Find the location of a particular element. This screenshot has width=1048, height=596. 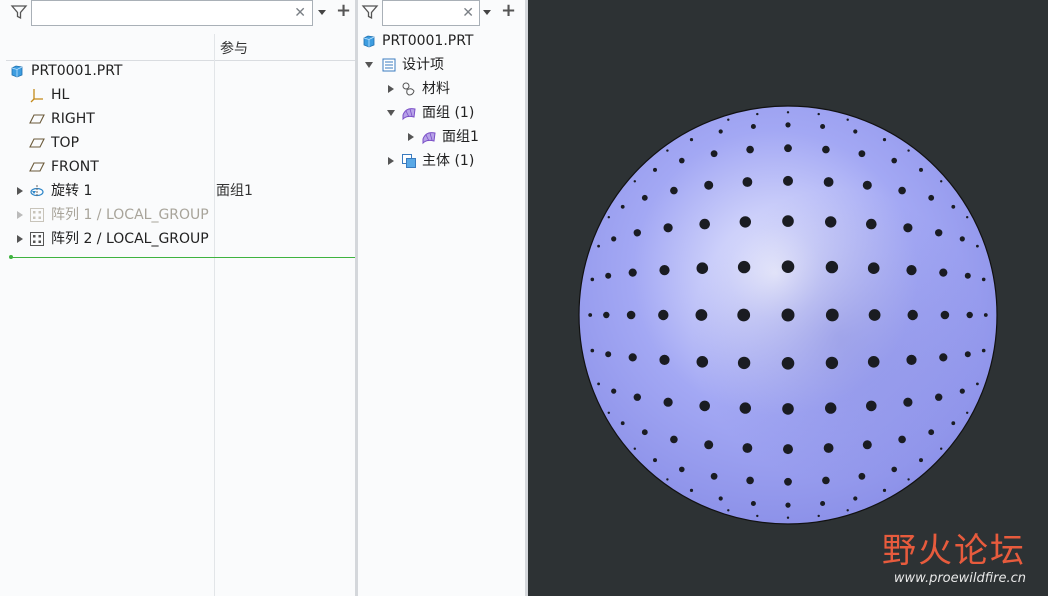

tree-item-label: 面组 (1) is located at coordinates (448, 113).